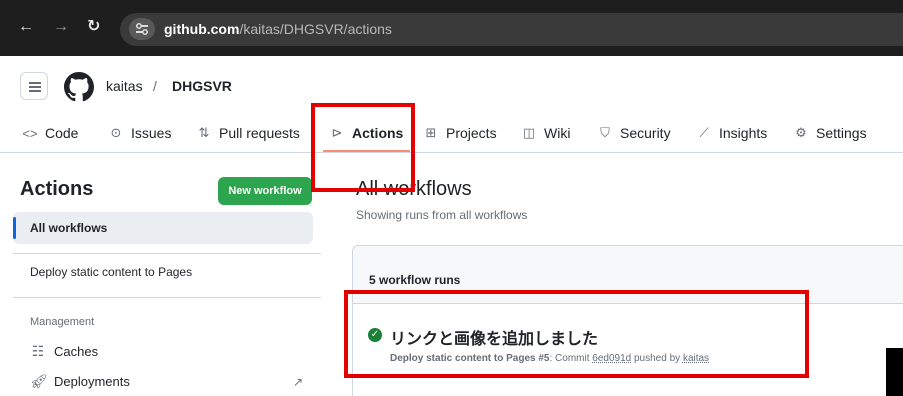 The width and height of the screenshot is (903, 396). Describe the element at coordinates (259, 133) in the screenshot. I see `tab-pull-requests-label: Pull requests` at that location.